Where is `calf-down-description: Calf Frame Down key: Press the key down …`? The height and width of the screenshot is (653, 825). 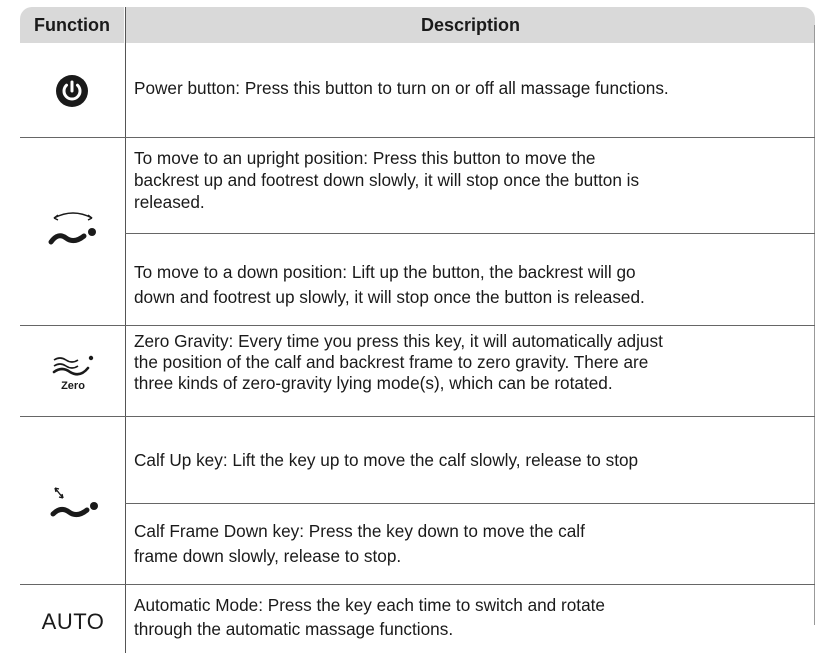 calf-down-description: Calf Frame Down key: Press the key down … is located at coordinates (359, 543).